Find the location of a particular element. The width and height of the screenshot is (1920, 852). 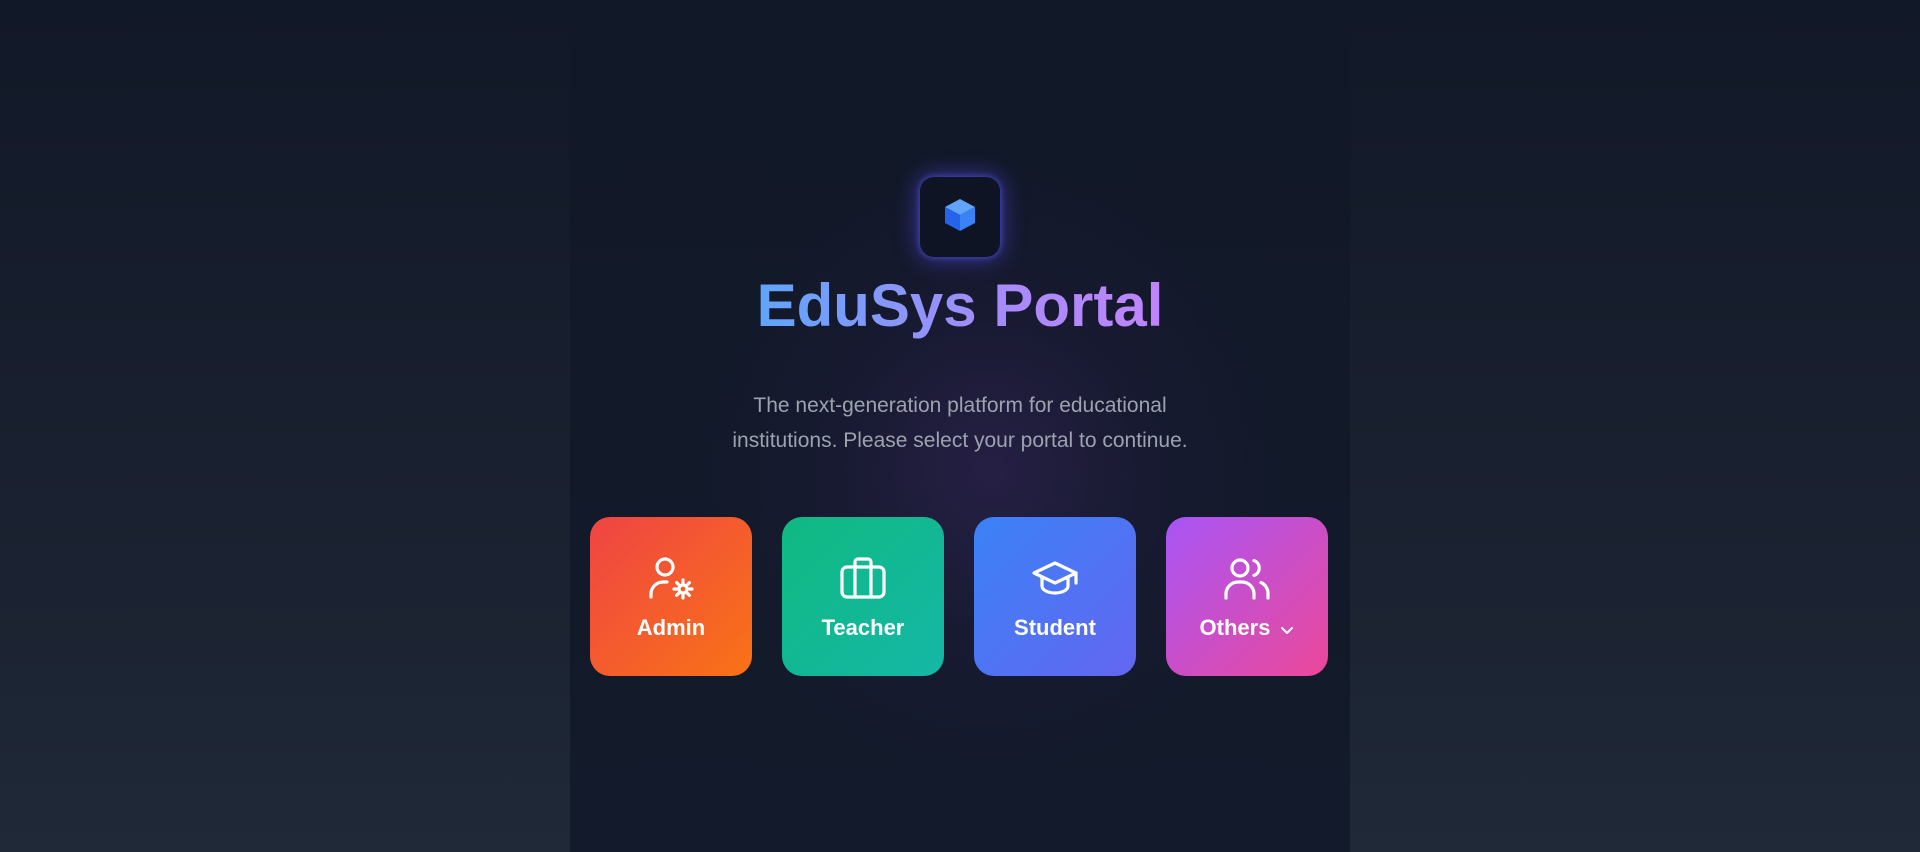

others-label: Others is located at coordinates (1247, 628).